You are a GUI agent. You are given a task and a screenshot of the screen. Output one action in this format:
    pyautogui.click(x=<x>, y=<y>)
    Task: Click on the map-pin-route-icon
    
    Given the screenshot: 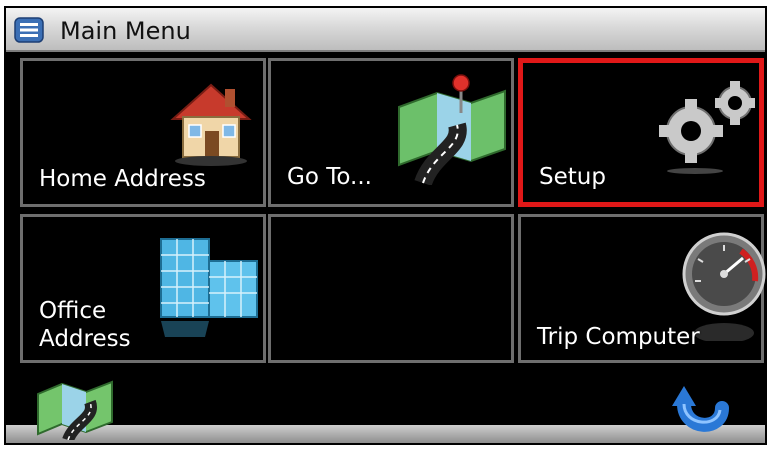 What is the action you would take?
    pyautogui.click(x=452, y=131)
    